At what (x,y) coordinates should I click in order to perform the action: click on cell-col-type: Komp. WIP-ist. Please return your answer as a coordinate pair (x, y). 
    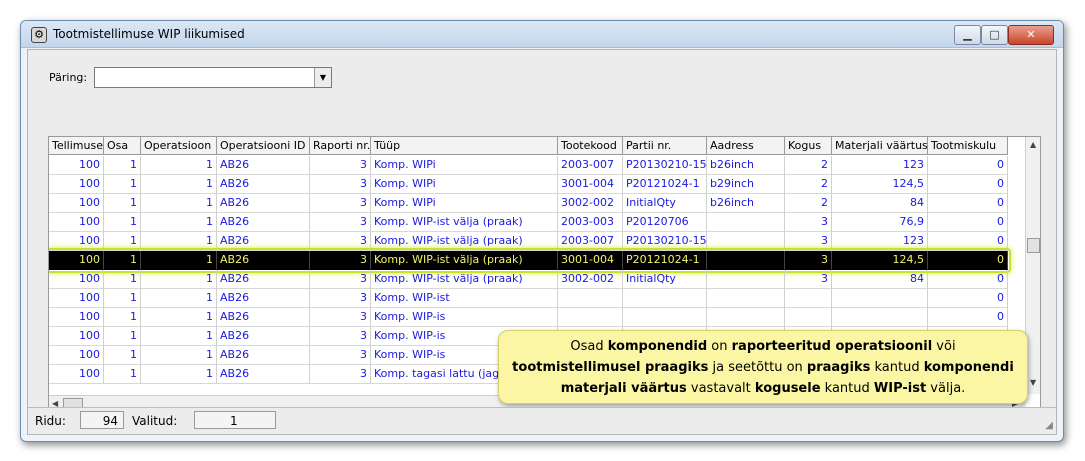
    Looking at the image, I should click on (464, 298).